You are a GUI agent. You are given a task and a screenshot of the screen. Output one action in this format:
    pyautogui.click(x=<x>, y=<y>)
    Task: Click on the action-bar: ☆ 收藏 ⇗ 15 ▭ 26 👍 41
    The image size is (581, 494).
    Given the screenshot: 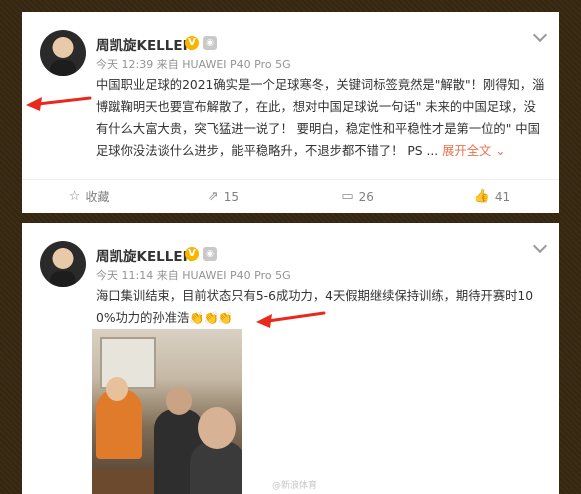 What is the action you would take?
    pyautogui.click(x=290, y=196)
    